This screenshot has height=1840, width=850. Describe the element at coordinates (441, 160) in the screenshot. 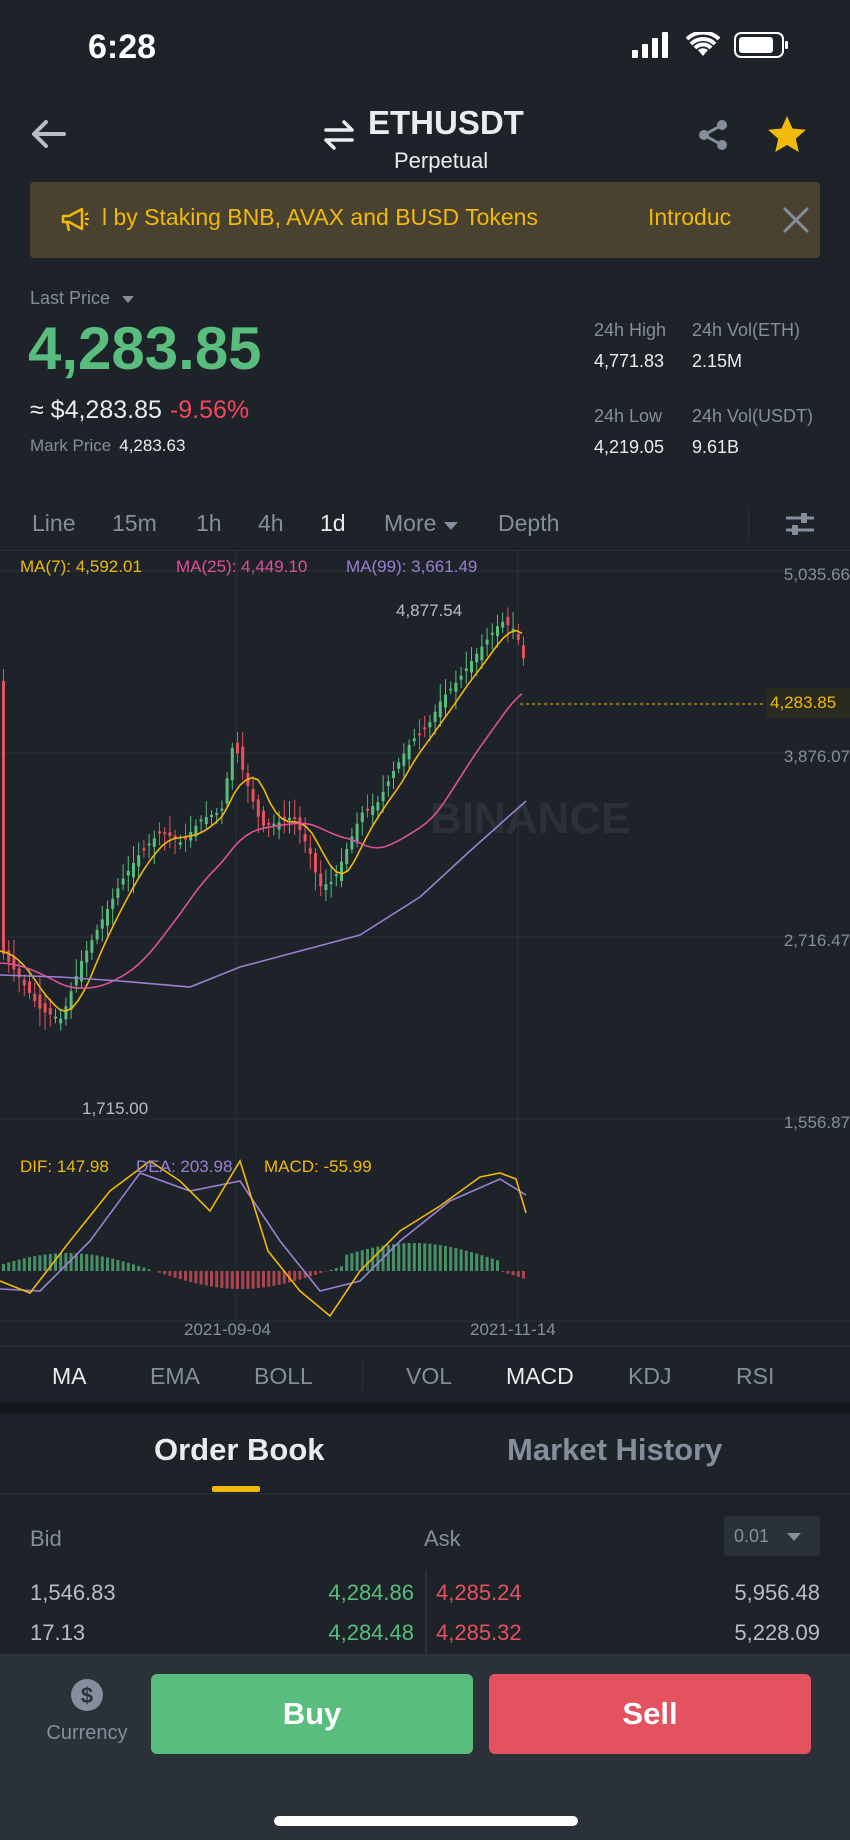

I see `contract-type: Perpetual` at that location.